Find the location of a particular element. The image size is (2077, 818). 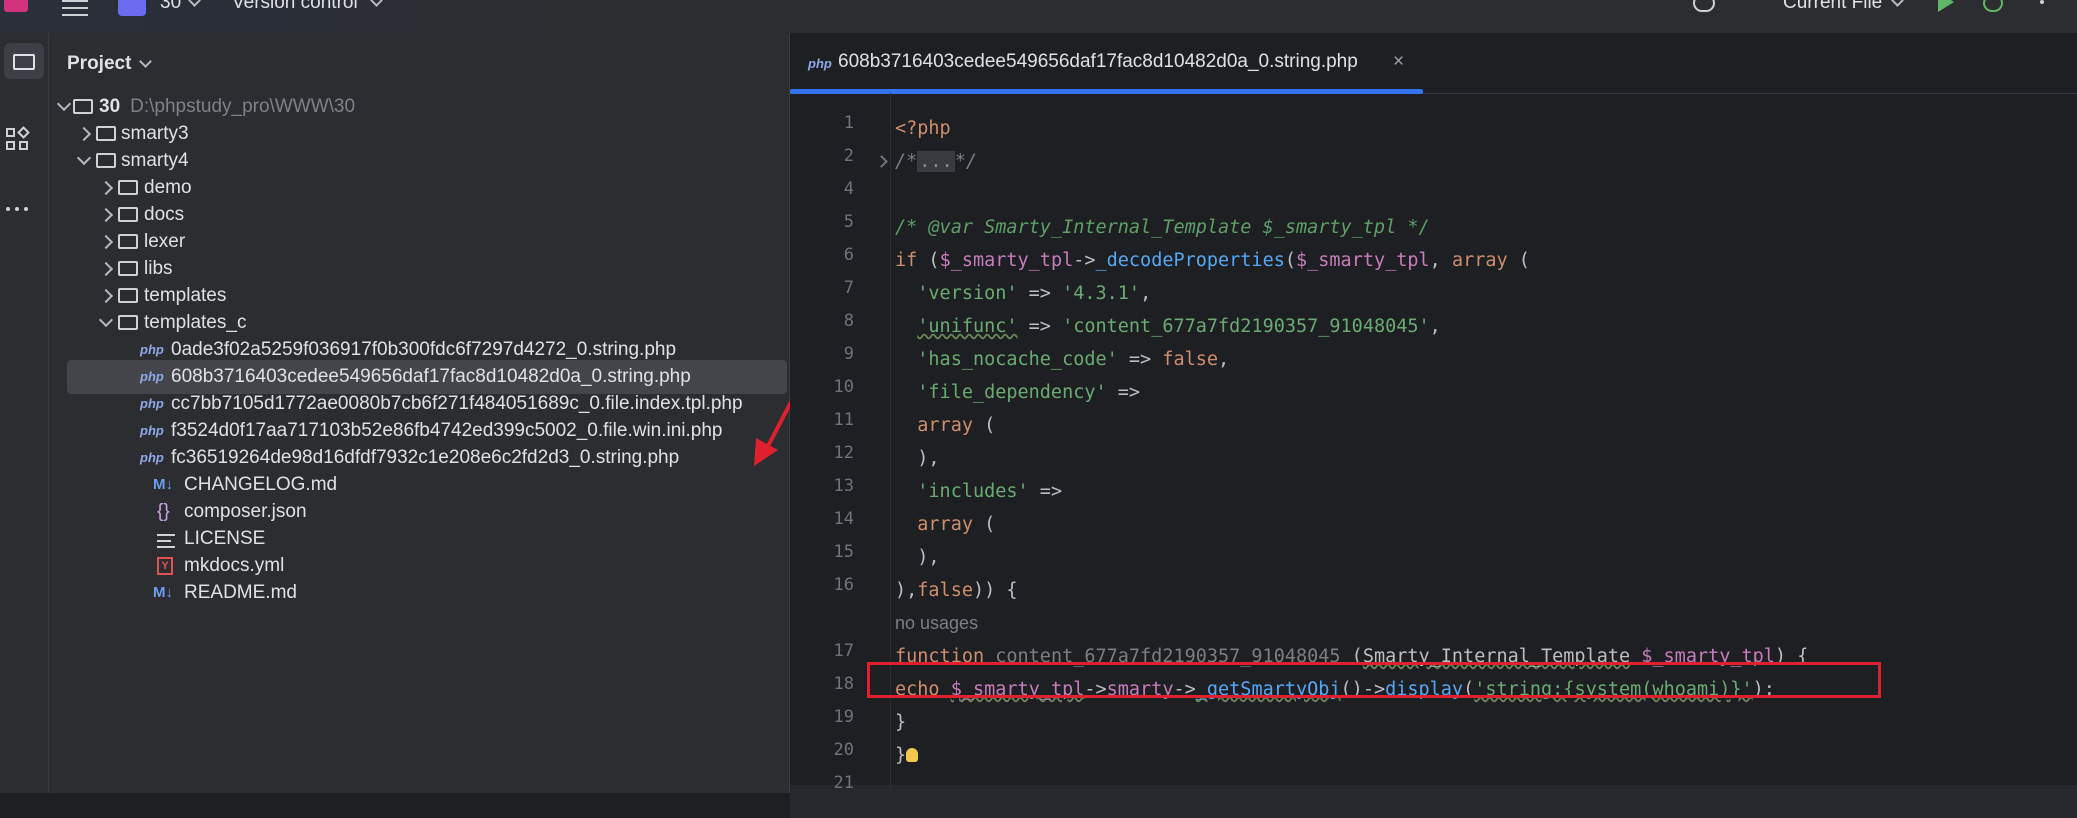

line-number: 7 is located at coordinates (848, 288).